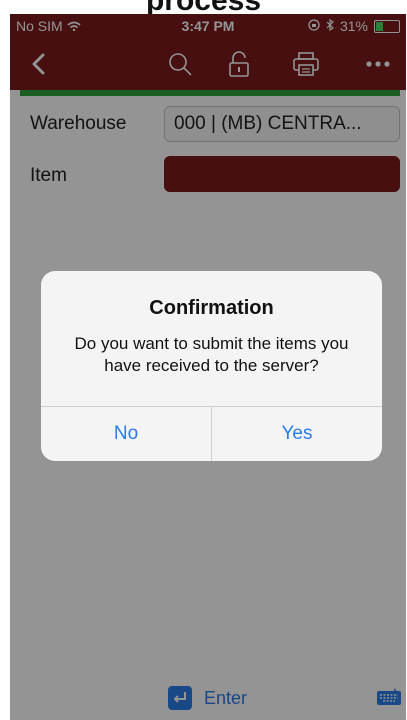  I want to click on cropped-header: process, so click(203, 7).